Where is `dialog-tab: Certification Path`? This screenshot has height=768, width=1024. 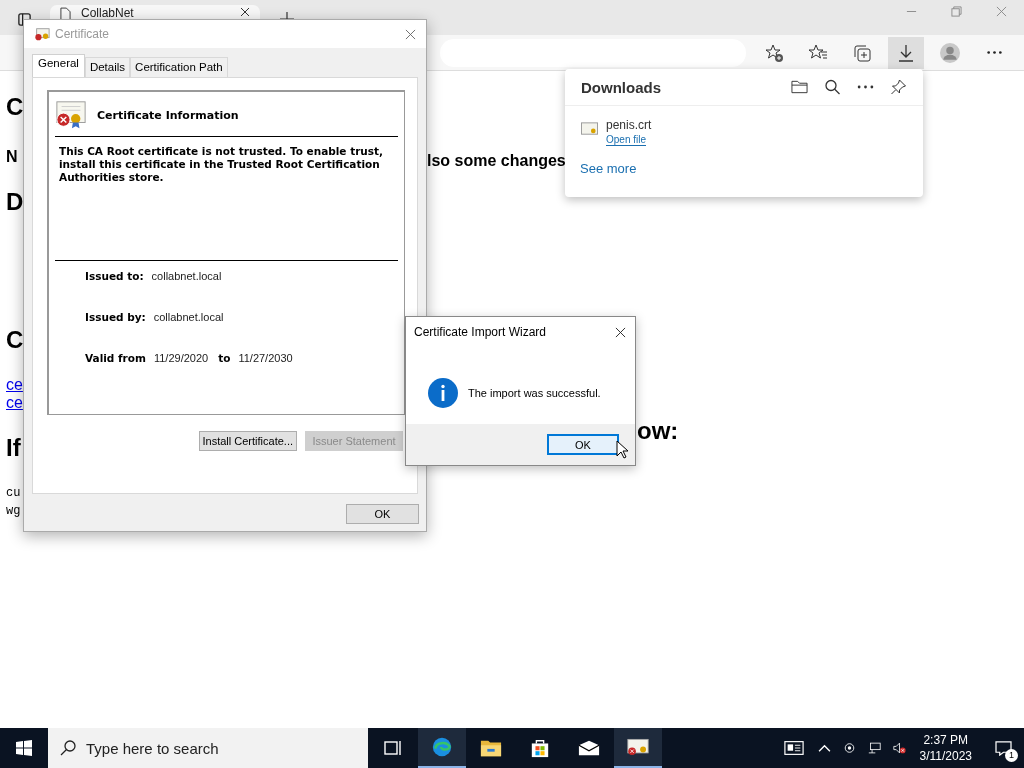
dialog-tab: Certification Path is located at coordinates (179, 67).